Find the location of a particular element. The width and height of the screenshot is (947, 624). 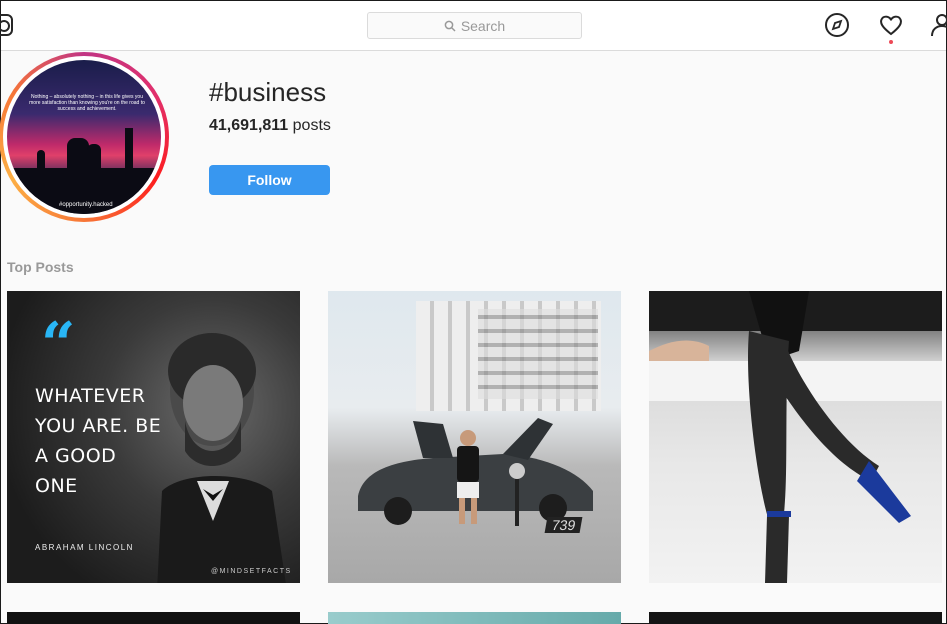

quote-mark: “ is located at coordinates (58, 345).